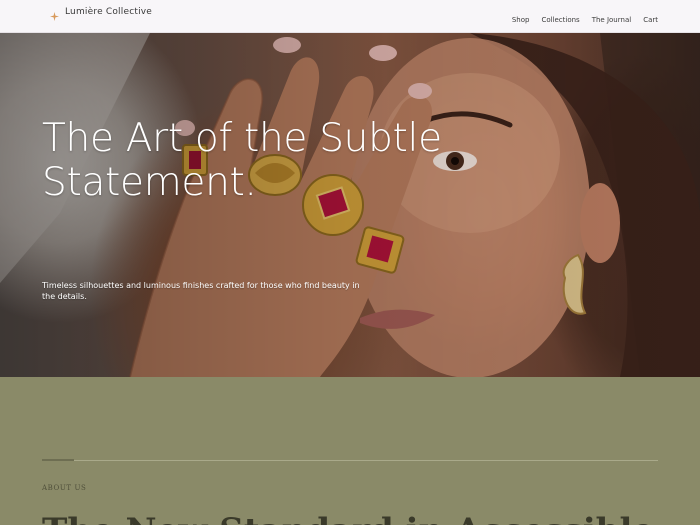 This screenshot has width=700, height=525. I want to click on section-divider, so click(350, 460).